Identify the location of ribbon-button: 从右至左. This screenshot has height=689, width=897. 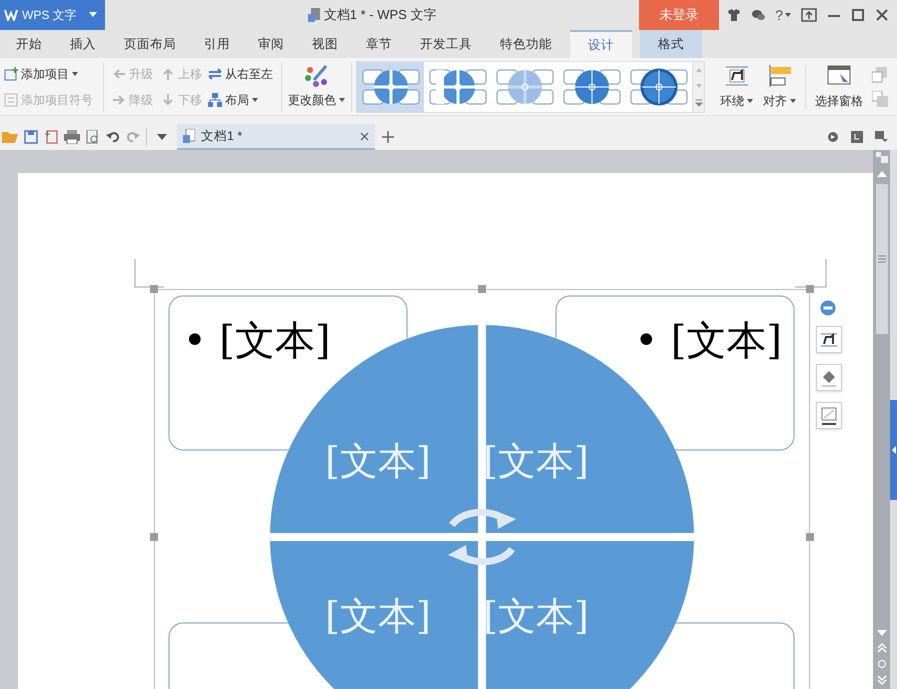
(240, 73).